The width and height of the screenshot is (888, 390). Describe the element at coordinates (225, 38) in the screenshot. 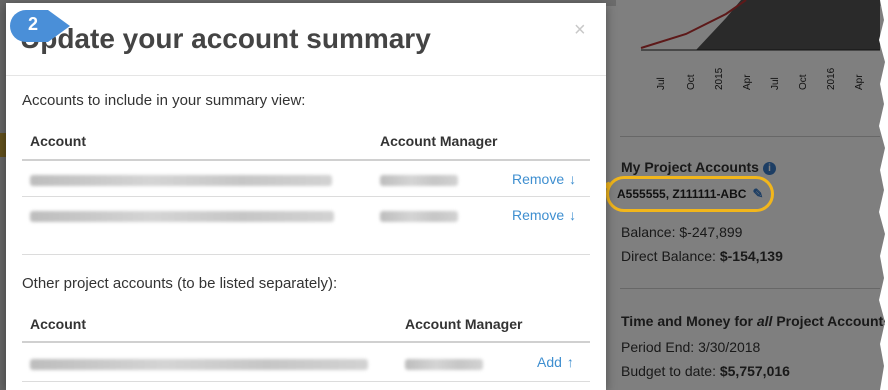

I see `modal-title: Update your account summary` at that location.